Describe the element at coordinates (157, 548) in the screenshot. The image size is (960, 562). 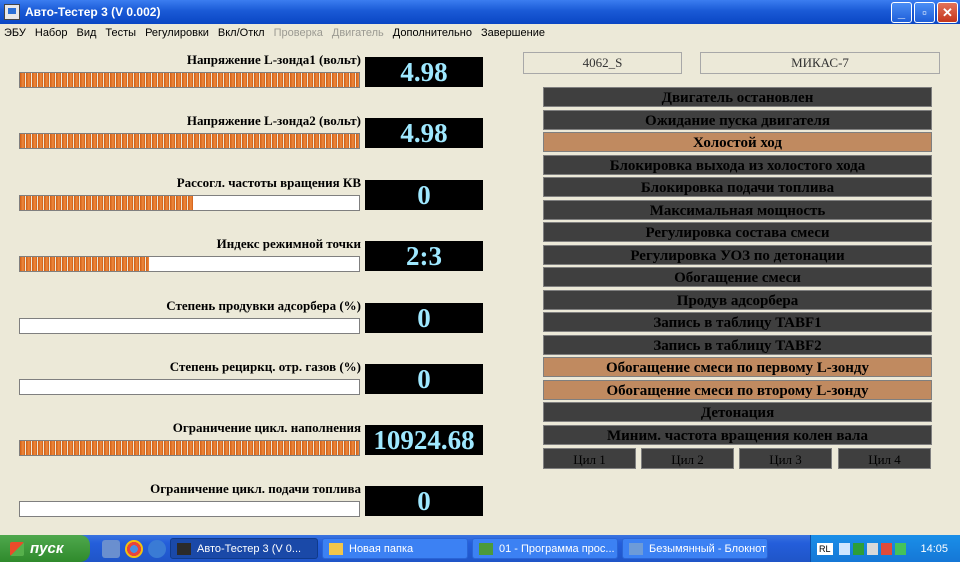
I see `internet-explorer-icon` at that location.